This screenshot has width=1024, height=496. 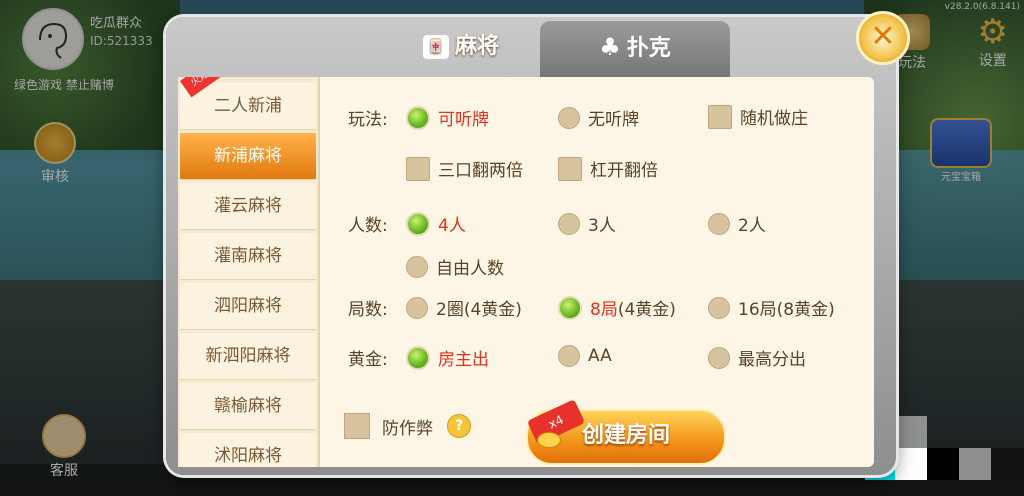 I want to click on game-item: 泗阳麻将, so click(x=248, y=306).